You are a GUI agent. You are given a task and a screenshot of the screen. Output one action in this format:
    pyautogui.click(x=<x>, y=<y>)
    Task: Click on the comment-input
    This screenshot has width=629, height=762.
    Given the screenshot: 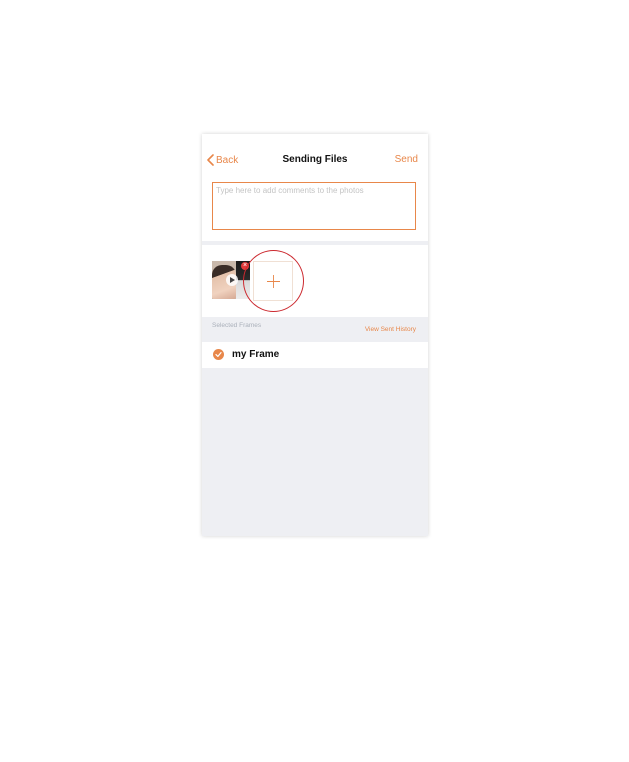 What is the action you would take?
    pyautogui.click(x=314, y=206)
    